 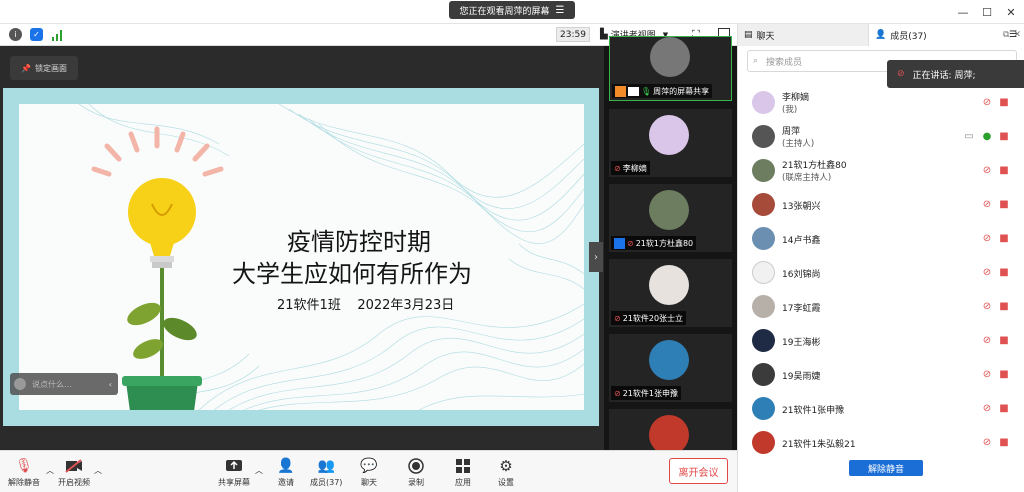 What do you see at coordinates (596, 257) in the screenshot?
I see `collapse-strip-handle: ›` at bounding box center [596, 257].